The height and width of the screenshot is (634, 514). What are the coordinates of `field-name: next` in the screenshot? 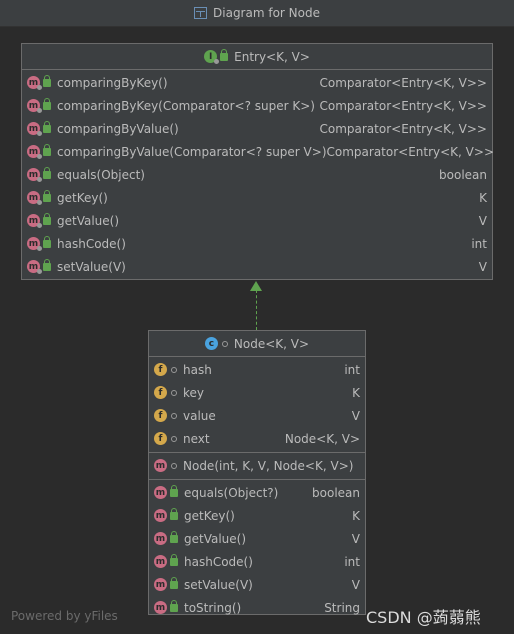 It's located at (196, 438).